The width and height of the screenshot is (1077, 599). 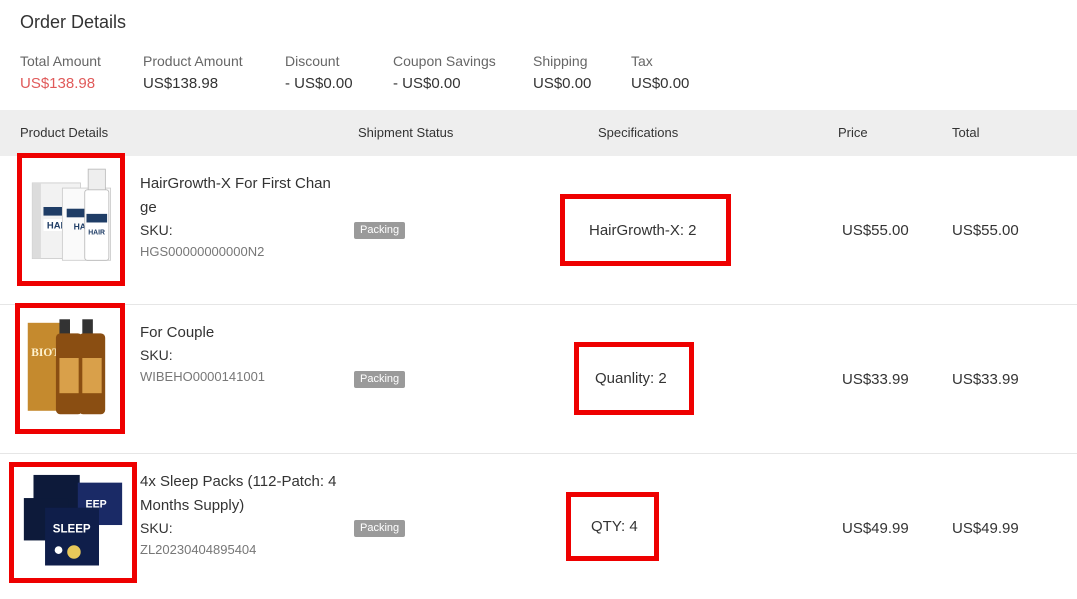 What do you see at coordinates (60, 73) in the screenshot?
I see `summary-total-amount: Total Amount US$138.98` at bounding box center [60, 73].